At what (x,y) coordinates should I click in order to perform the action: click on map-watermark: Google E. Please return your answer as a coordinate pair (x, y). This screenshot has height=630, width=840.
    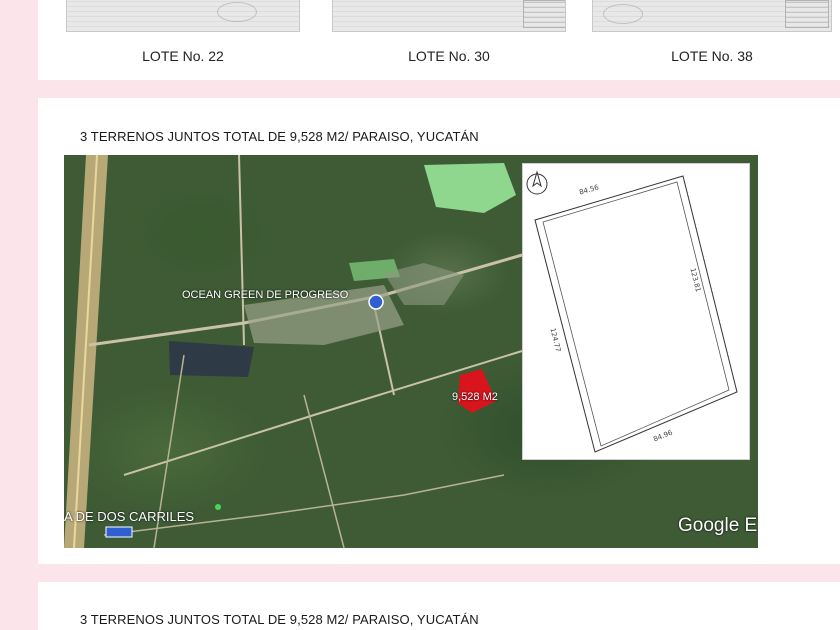
    Looking at the image, I should click on (718, 525).